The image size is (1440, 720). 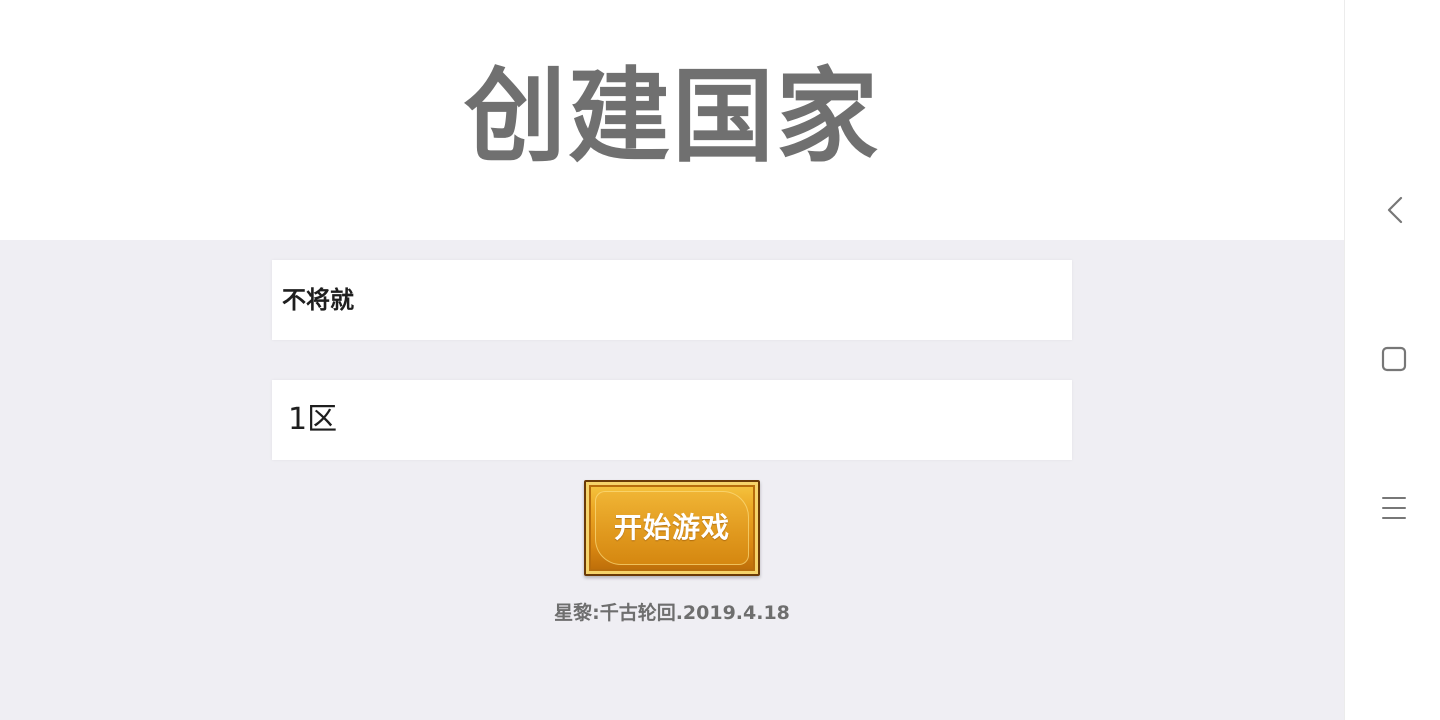 I want to click on version-text: 星黎:千古轮回.2019.4.18, so click(x=672, y=613).